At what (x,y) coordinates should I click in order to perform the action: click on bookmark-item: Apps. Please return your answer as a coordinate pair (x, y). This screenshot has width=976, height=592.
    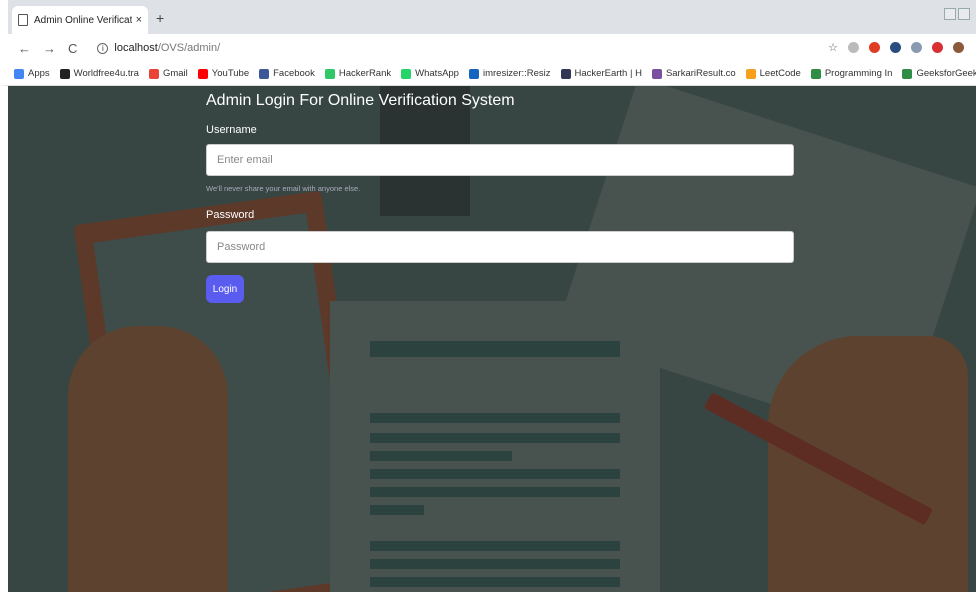
    Looking at the image, I should click on (32, 73).